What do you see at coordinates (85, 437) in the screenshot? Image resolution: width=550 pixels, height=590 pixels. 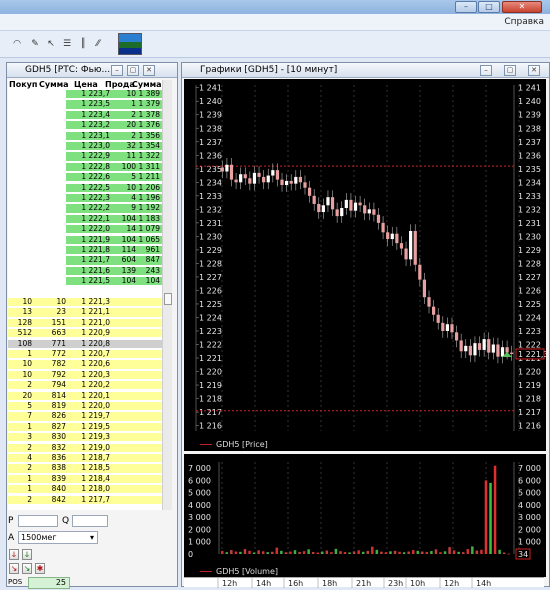 I see `orderbook-row: 3 830 1 219,3` at bounding box center [85, 437].